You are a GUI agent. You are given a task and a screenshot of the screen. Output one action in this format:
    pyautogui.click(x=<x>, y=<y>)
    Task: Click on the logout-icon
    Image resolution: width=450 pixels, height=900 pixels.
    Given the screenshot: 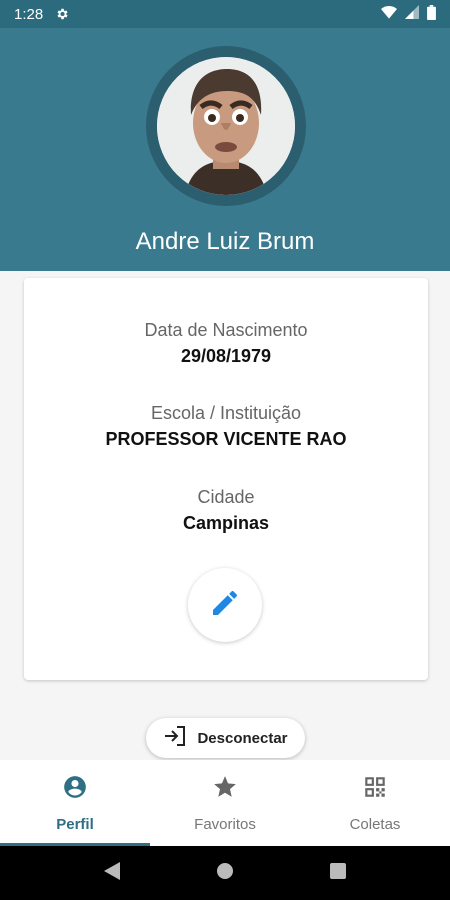 What is the action you would take?
    pyautogui.click(x=175, y=738)
    